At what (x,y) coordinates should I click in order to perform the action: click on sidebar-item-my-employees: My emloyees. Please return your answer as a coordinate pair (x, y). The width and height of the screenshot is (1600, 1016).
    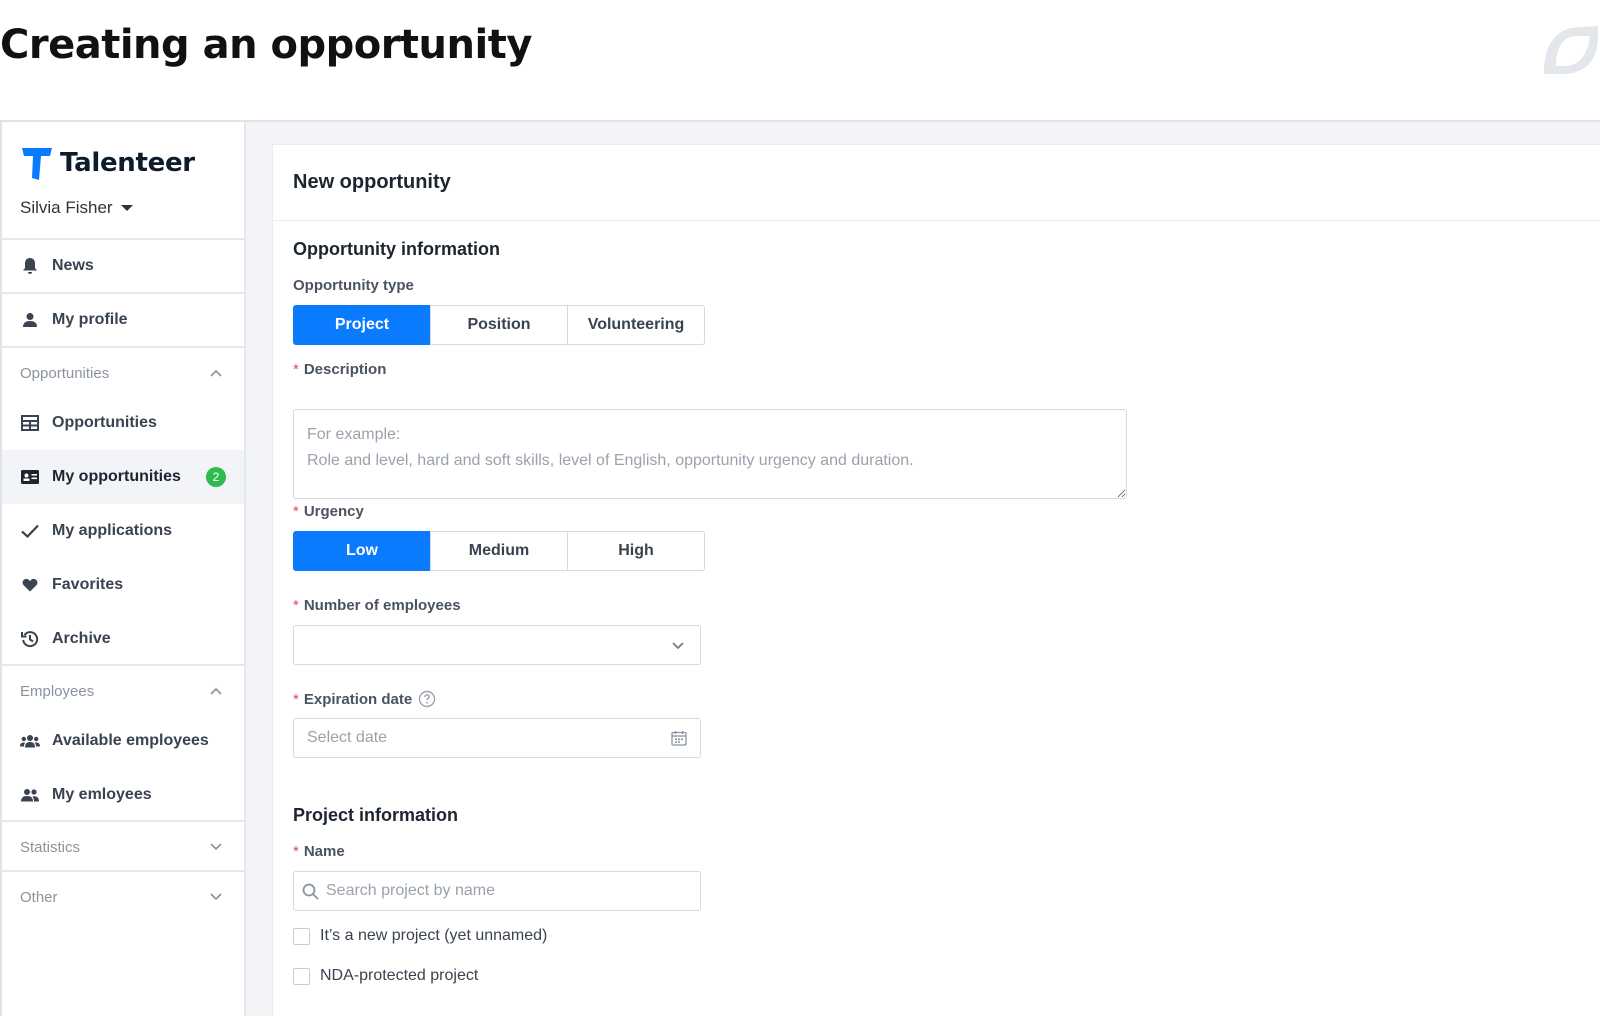
    Looking at the image, I should click on (123, 795).